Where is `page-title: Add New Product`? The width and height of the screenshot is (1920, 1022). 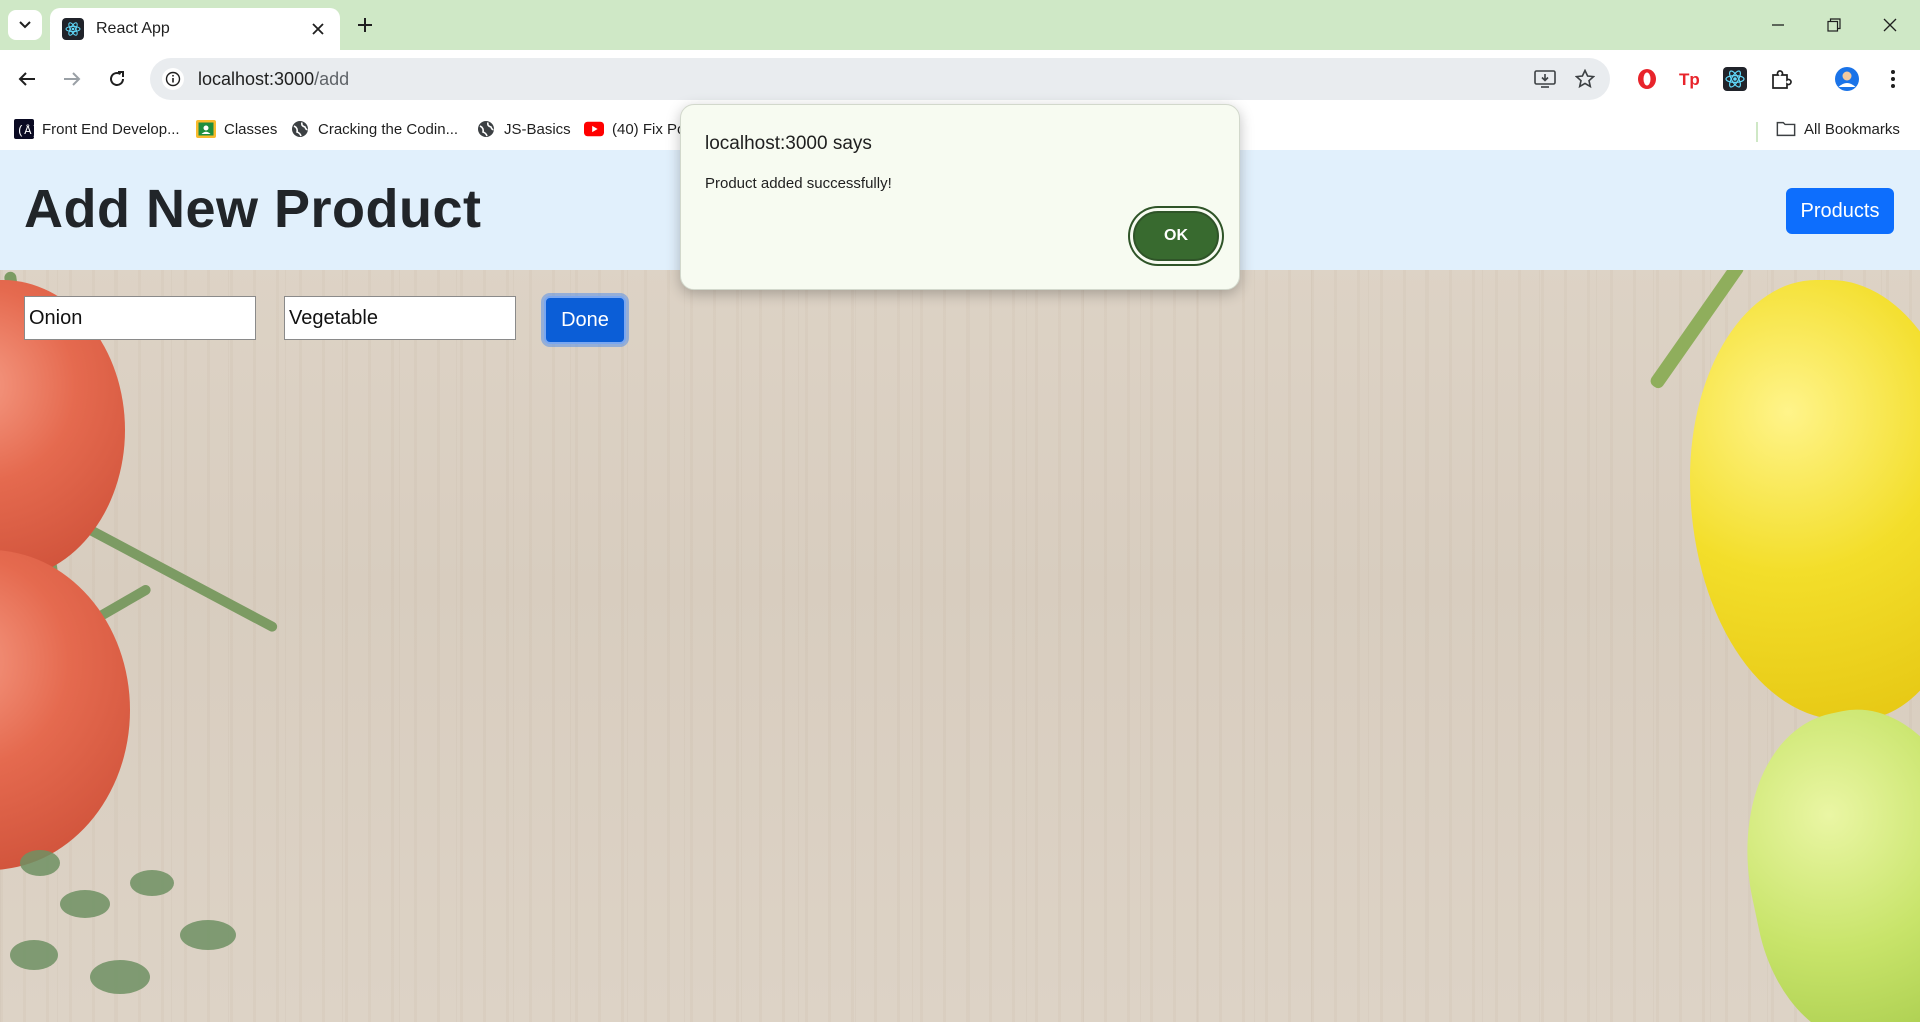 page-title: Add New Product is located at coordinates (253, 209).